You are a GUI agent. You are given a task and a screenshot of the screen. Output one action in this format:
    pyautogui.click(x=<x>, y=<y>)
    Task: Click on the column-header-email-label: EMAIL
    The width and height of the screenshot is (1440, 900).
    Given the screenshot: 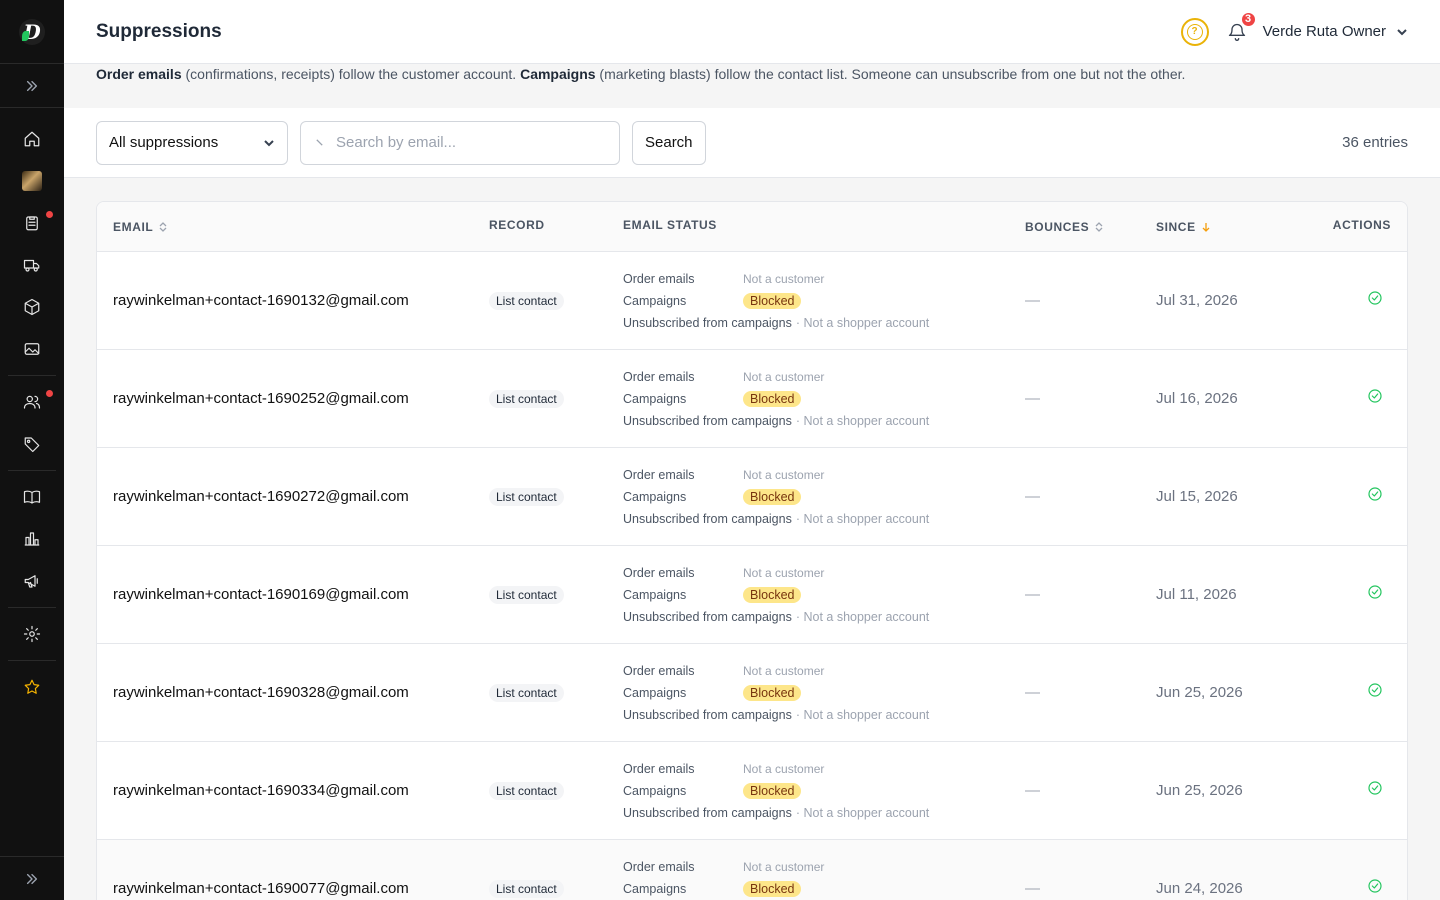 What is the action you would take?
    pyautogui.click(x=133, y=226)
    